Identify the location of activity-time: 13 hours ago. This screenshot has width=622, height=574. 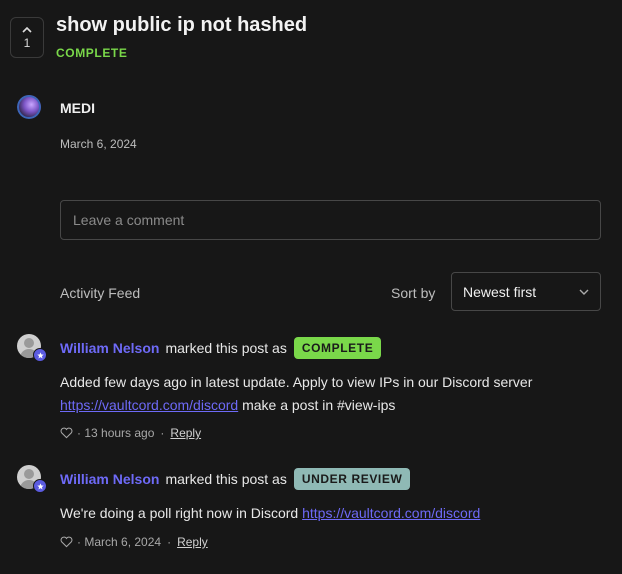
(119, 433).